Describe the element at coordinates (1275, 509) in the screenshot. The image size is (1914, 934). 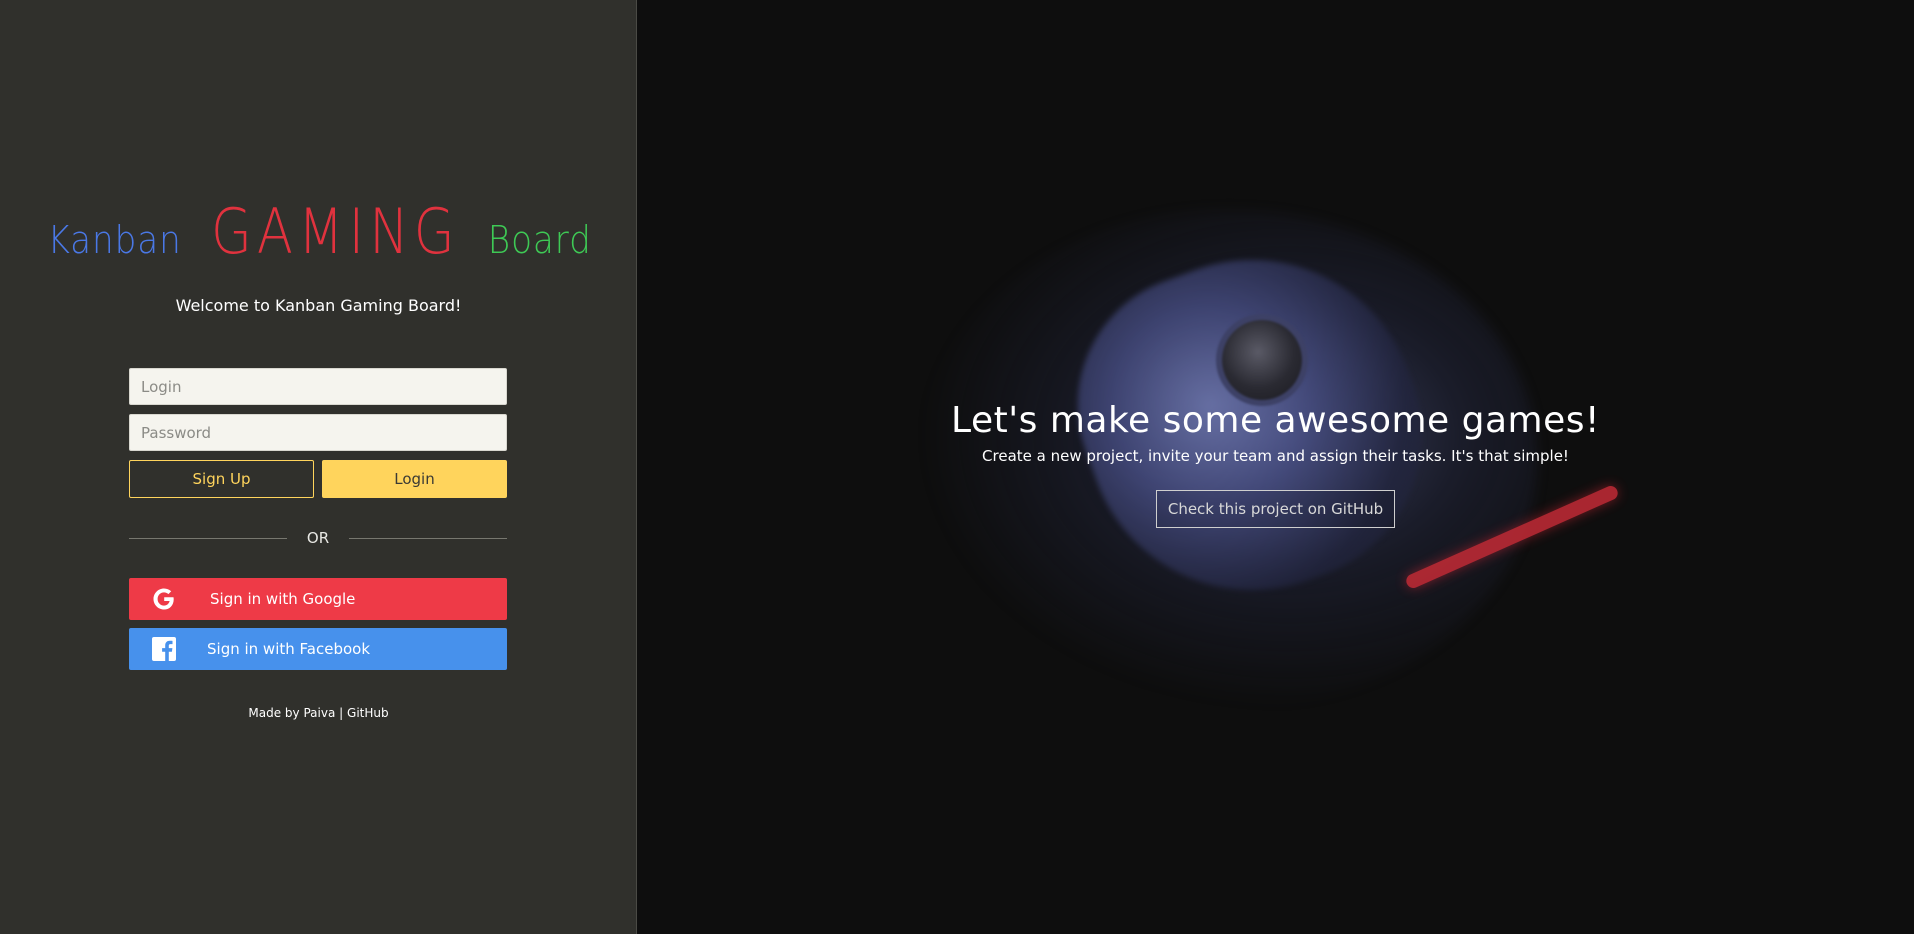
I see `github-project-button: Check this project on GitHub` at that location.